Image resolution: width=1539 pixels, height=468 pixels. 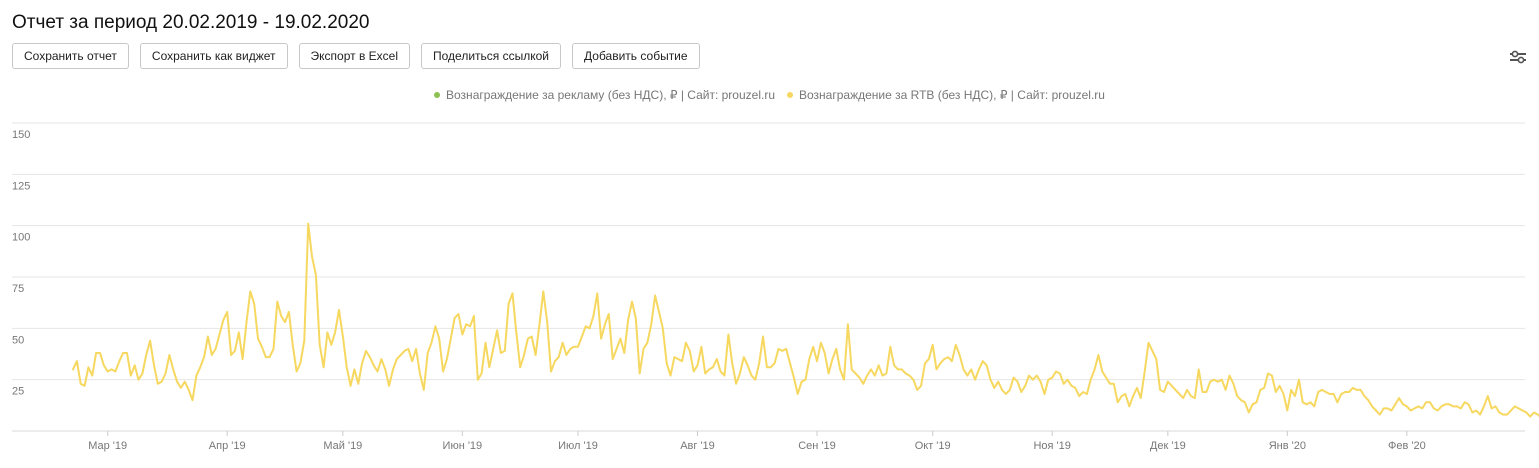 I want to click on save-as-widget-button: Сохранить как виджет, so click(x=213, y=56).